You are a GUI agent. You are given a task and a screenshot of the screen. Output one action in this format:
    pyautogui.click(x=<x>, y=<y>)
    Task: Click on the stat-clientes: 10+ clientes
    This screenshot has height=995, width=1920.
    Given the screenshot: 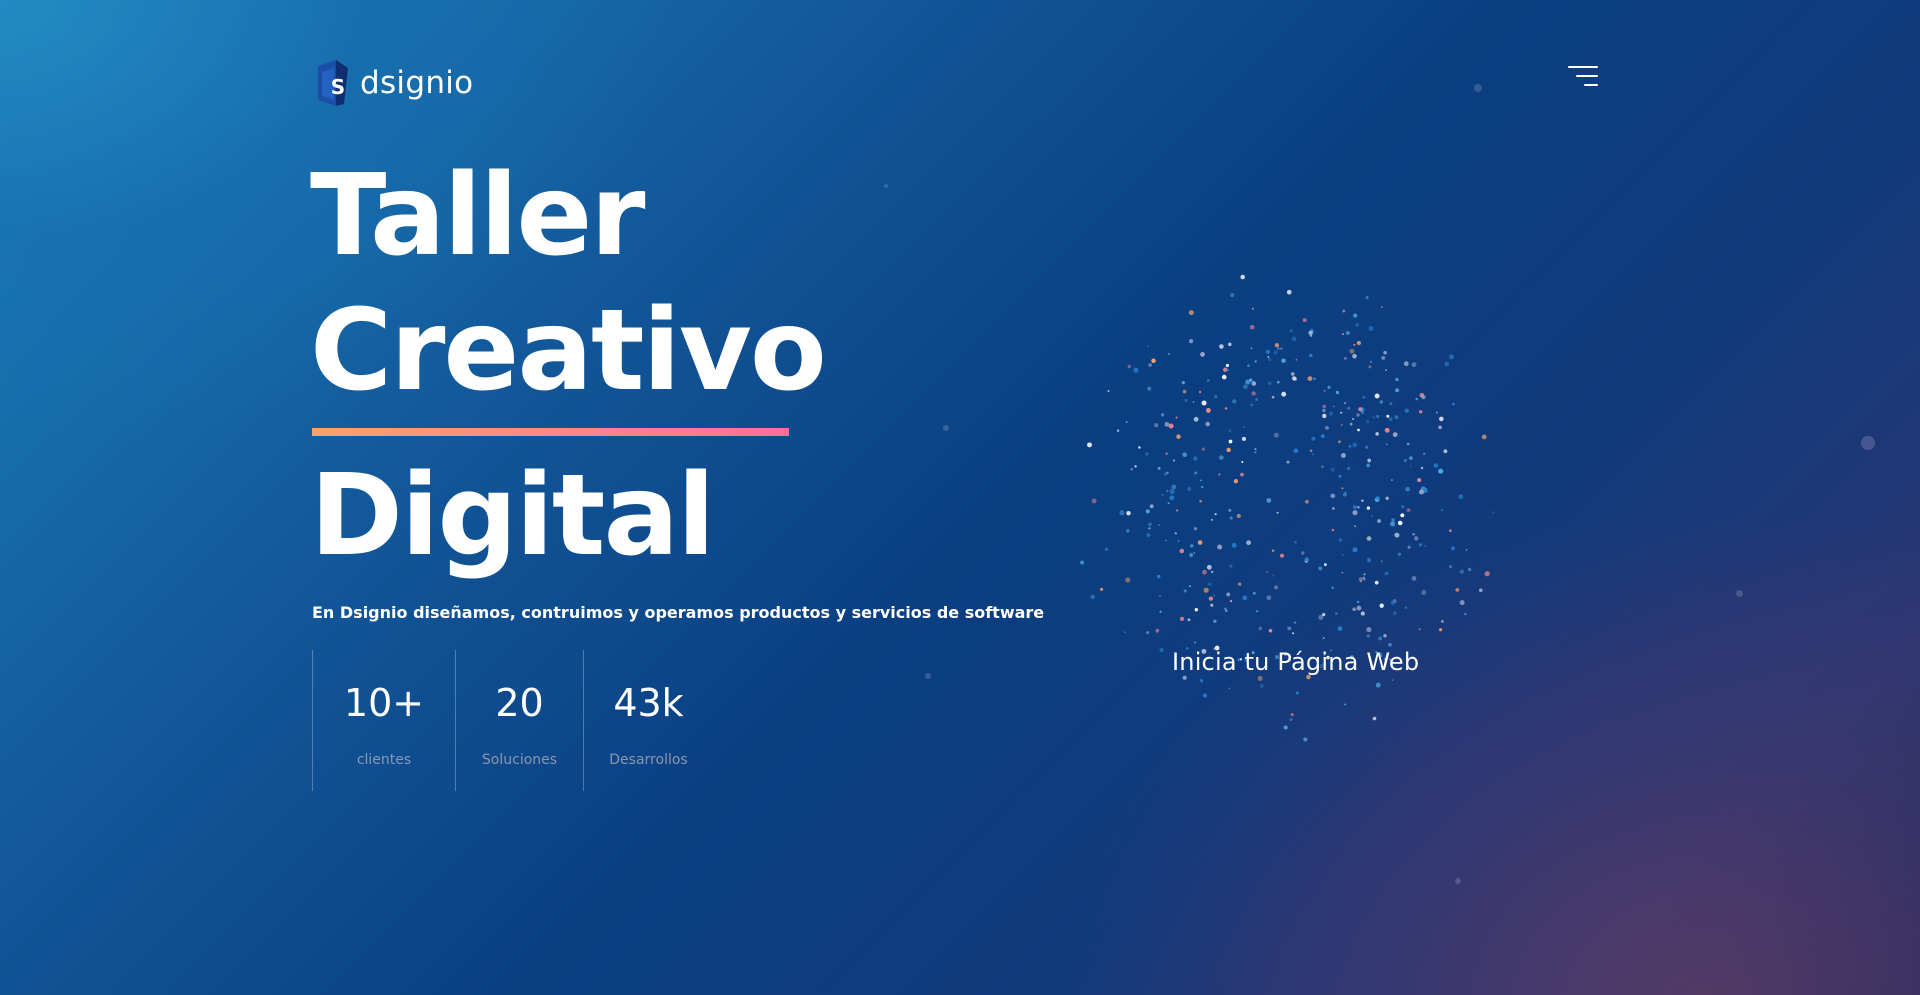 What is the action you would take?
    pyautogui.click(x=383, y=720)
    